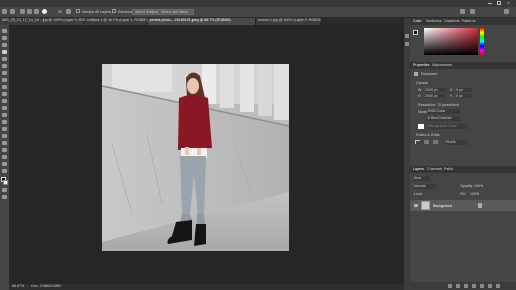  What do you see at coordinates (78, 11) in the screenshot?
I see `sample-all-layers-checkbox` at bounding box center [78, 11].